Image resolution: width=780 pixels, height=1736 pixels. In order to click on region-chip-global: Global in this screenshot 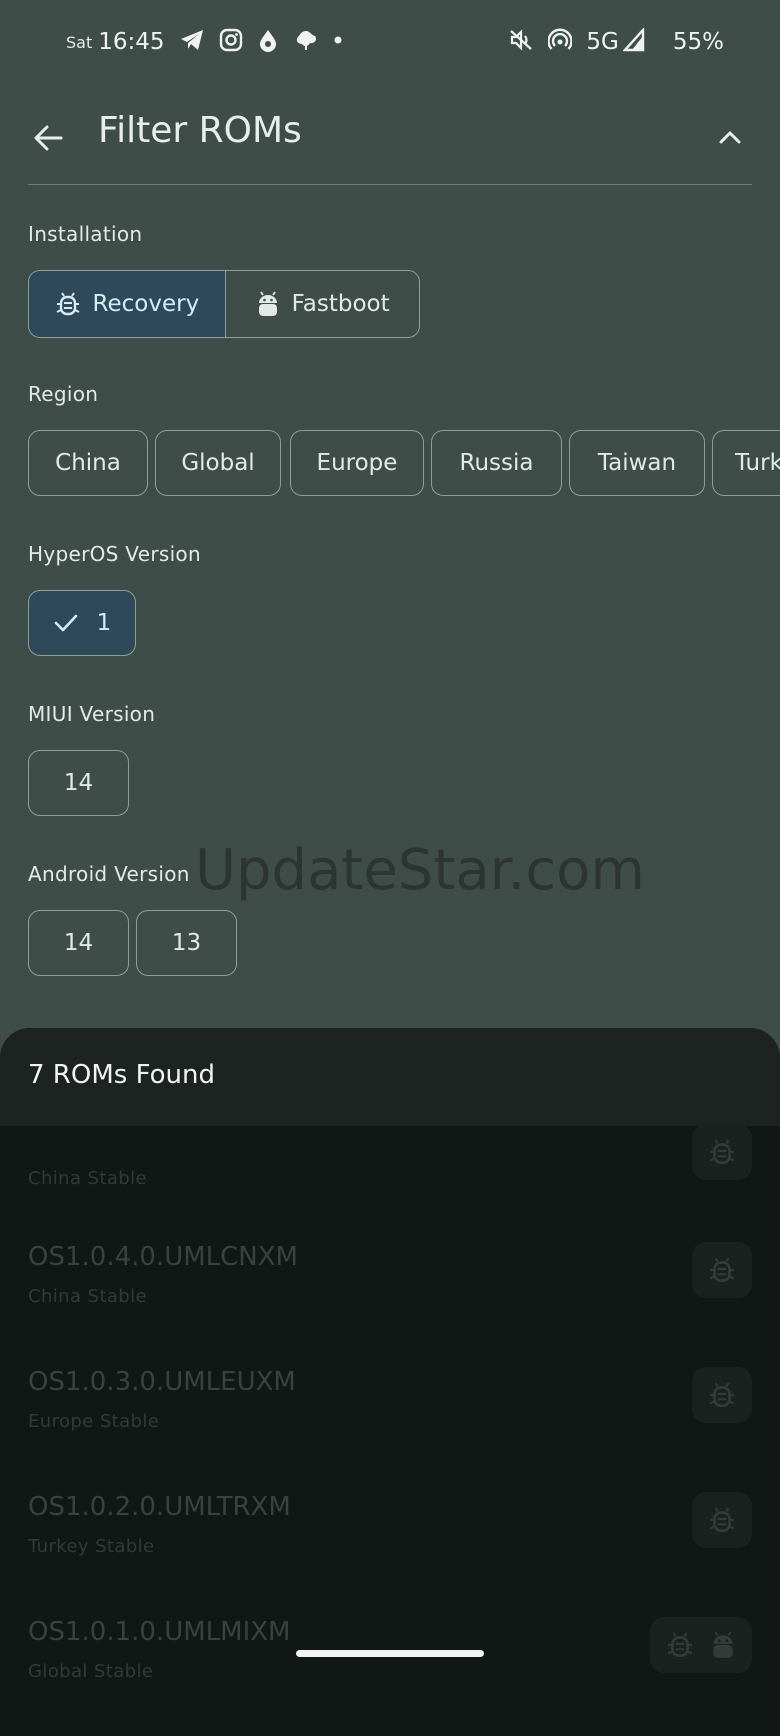, I will do `click(218, 463)`.